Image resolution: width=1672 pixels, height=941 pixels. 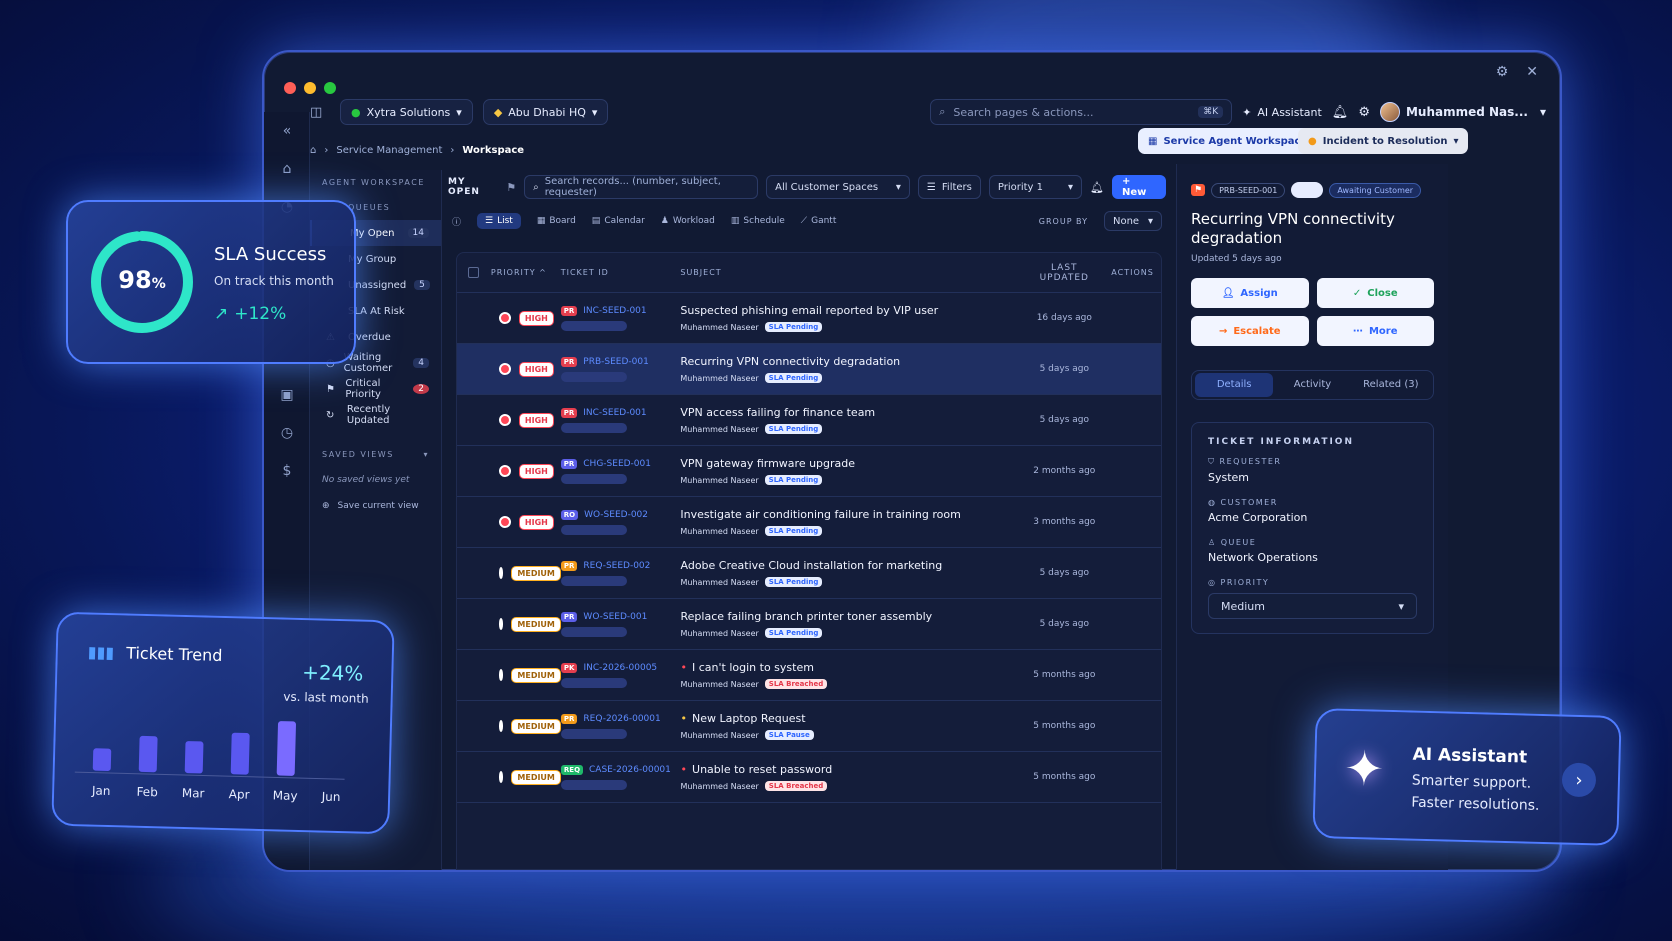 What do you see at coordinates (286, 748) in the screenshot?
I see `trend-bar-may` at bounding box center [286, 748].